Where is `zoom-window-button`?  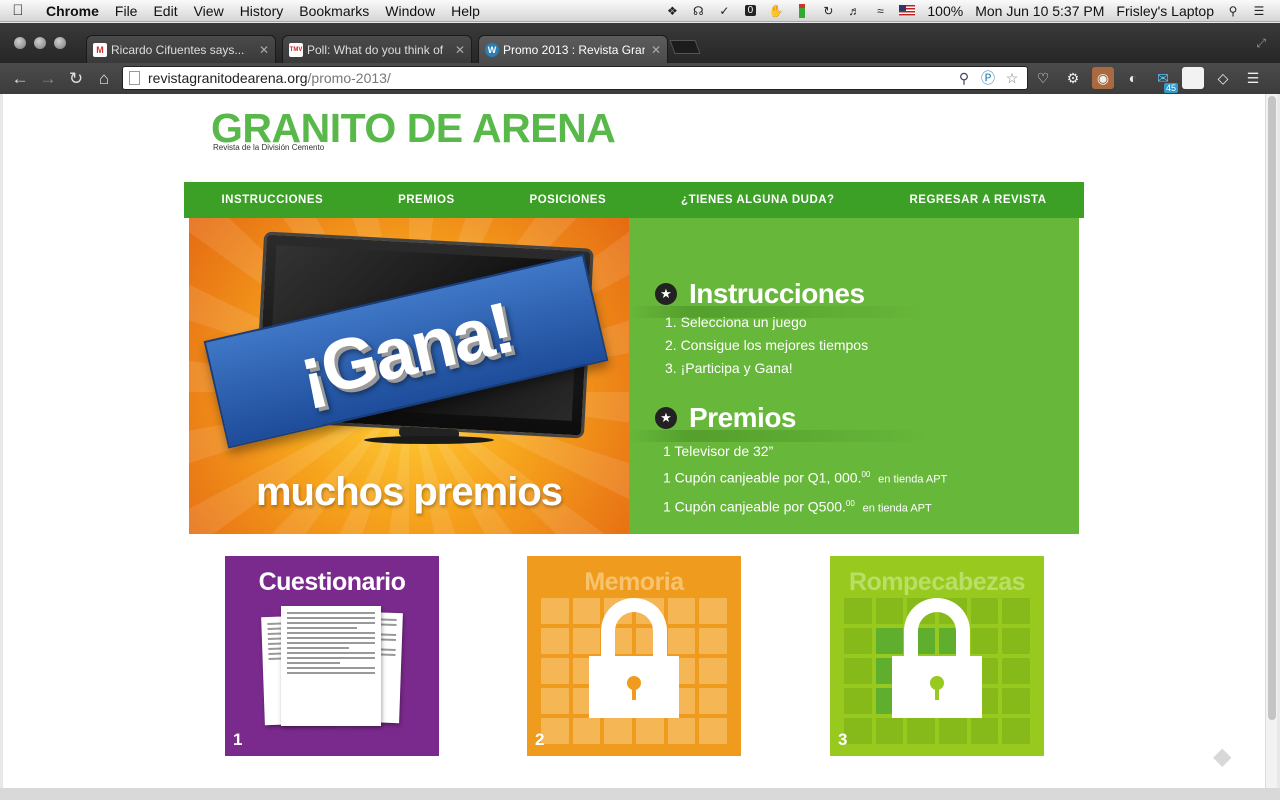
zoom-window-button is located at coordinates (60, 43).